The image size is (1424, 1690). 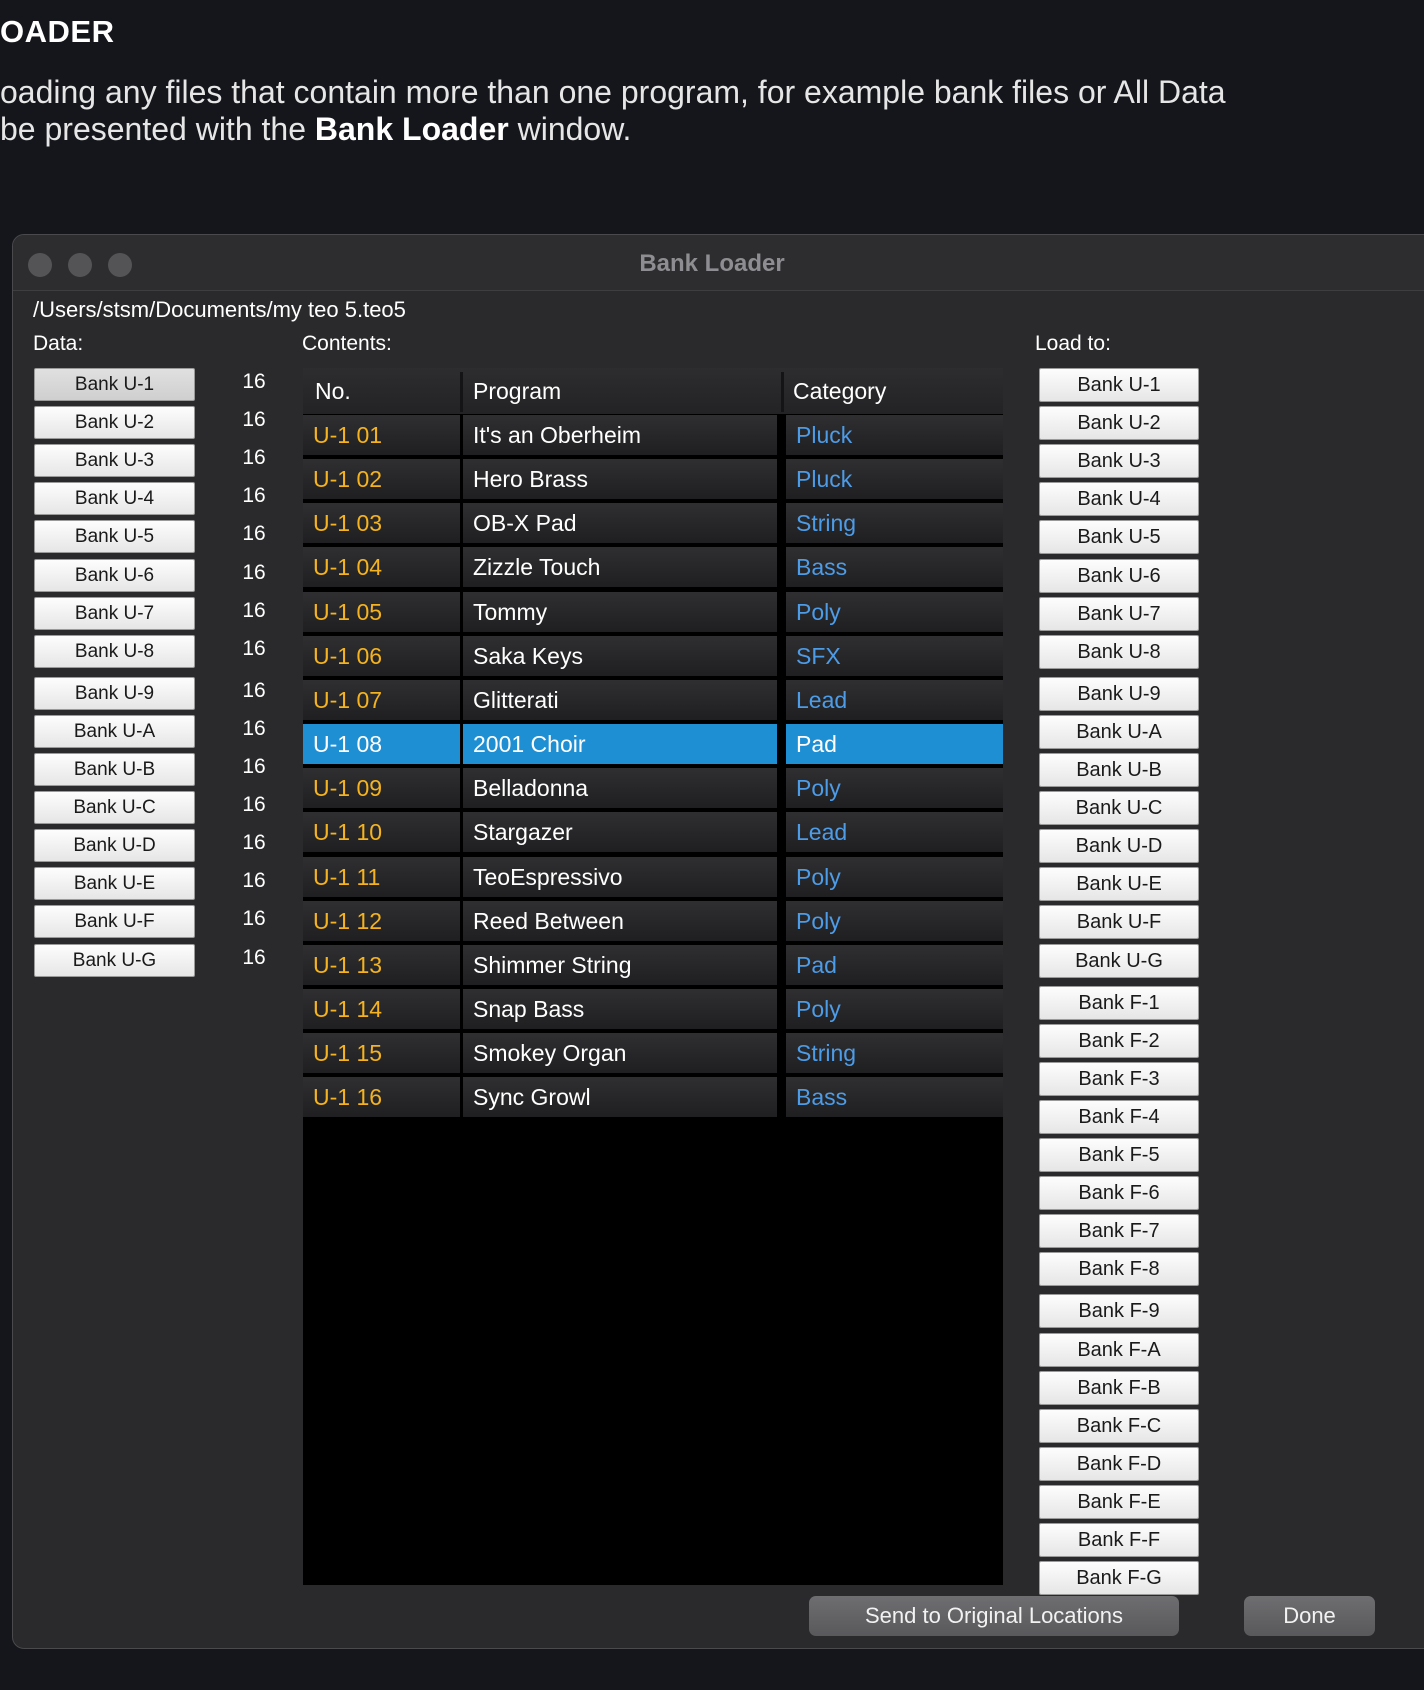 What do you see at coordinates (1119, 922) in the screenshot?
I see `load-to-bank-button: Bank U-F` at bounding box center [1119, 922].